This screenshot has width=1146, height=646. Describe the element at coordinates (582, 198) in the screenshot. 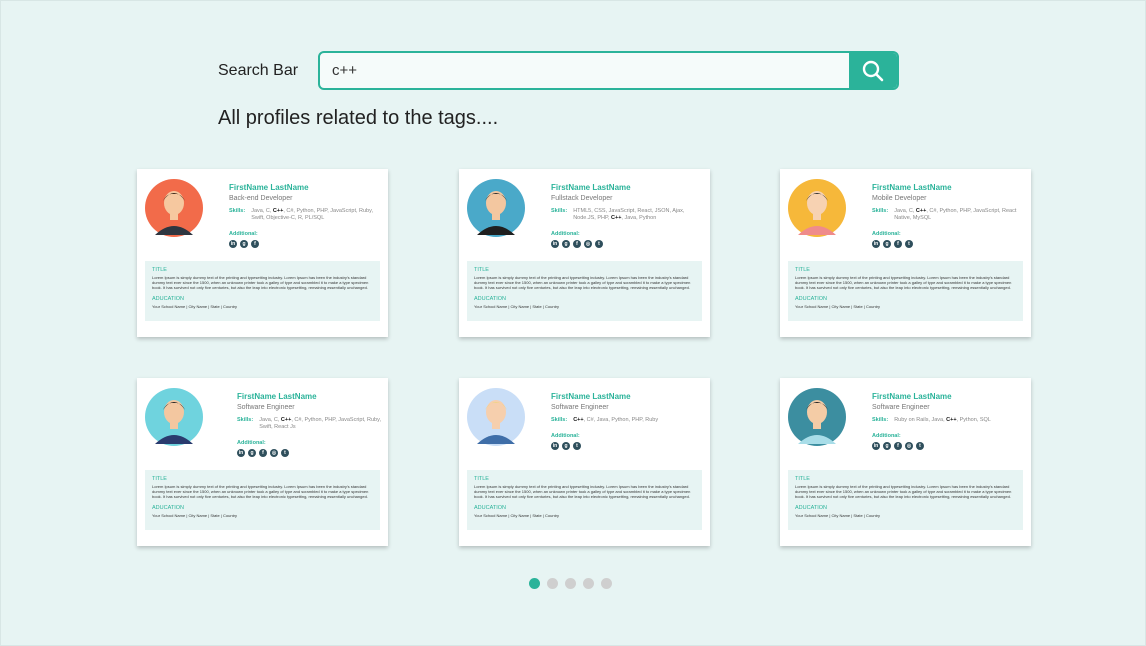

I see `profile-role: Fullstack Developer` at that location.